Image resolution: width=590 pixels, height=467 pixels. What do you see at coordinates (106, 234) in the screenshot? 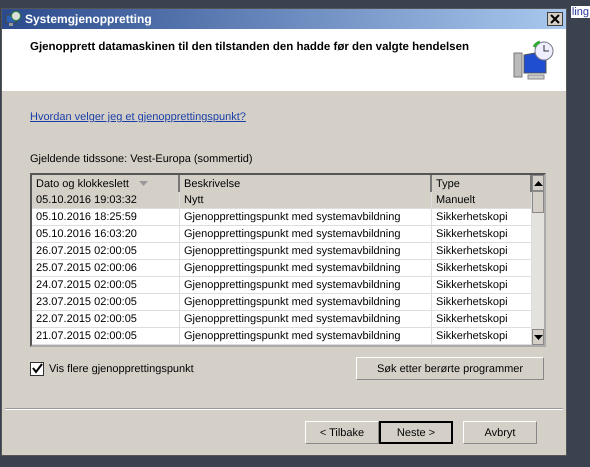
I see `table-cell: 05.10.2016 16:03:20` at bounding box center [106, 234].